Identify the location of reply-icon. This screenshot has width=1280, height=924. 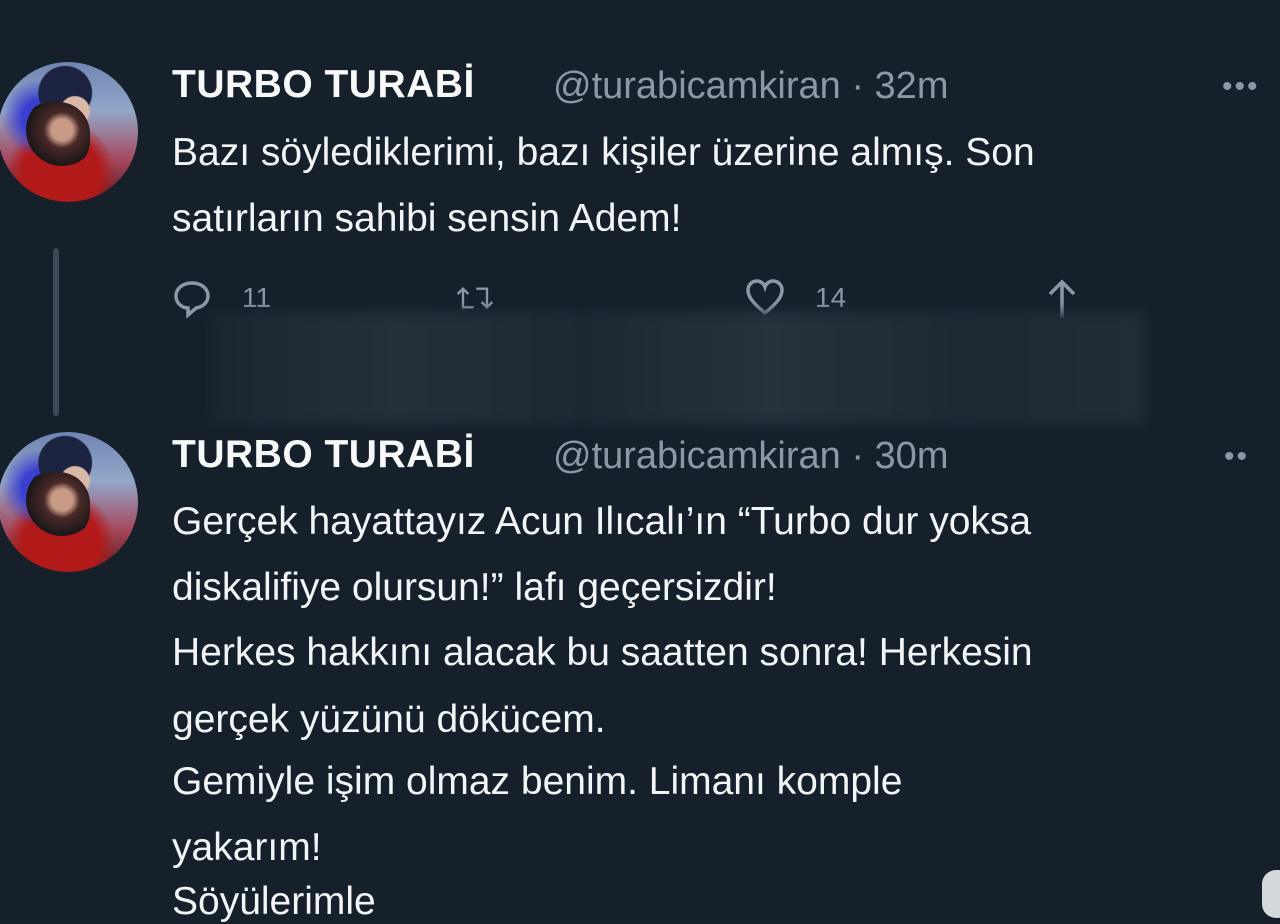
(192, 299).